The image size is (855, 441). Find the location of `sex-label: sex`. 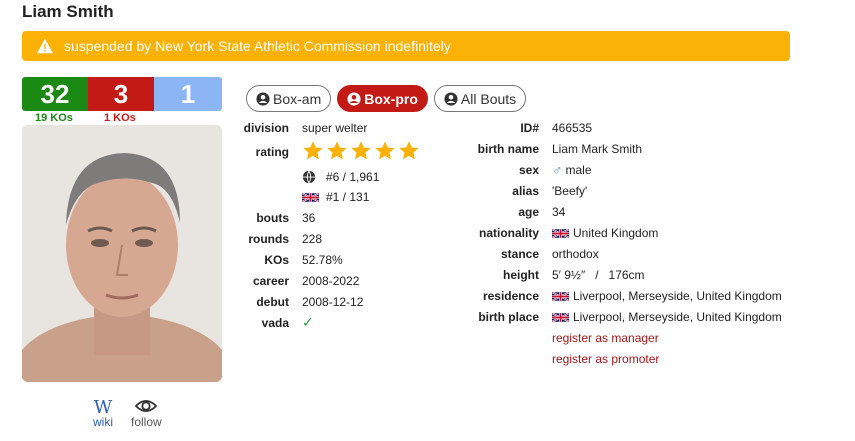

sex-label: sex is located at coordinates (528, 170).